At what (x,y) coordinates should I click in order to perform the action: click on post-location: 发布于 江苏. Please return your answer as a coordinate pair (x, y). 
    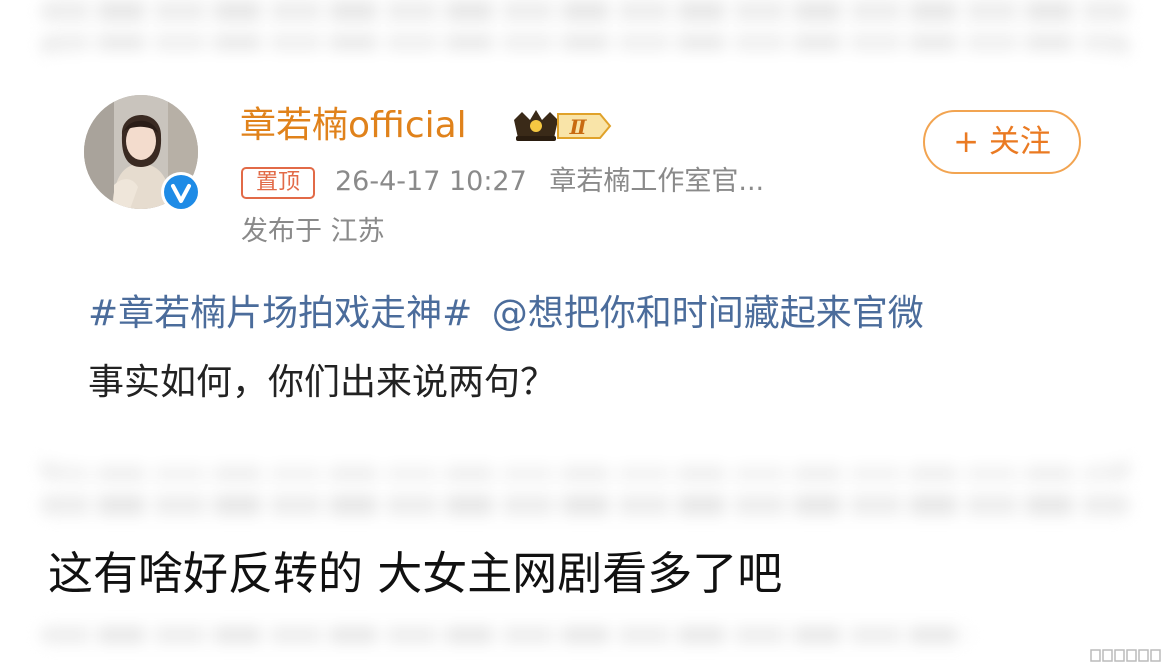
    Looking at the image, I should click on (313, 231).